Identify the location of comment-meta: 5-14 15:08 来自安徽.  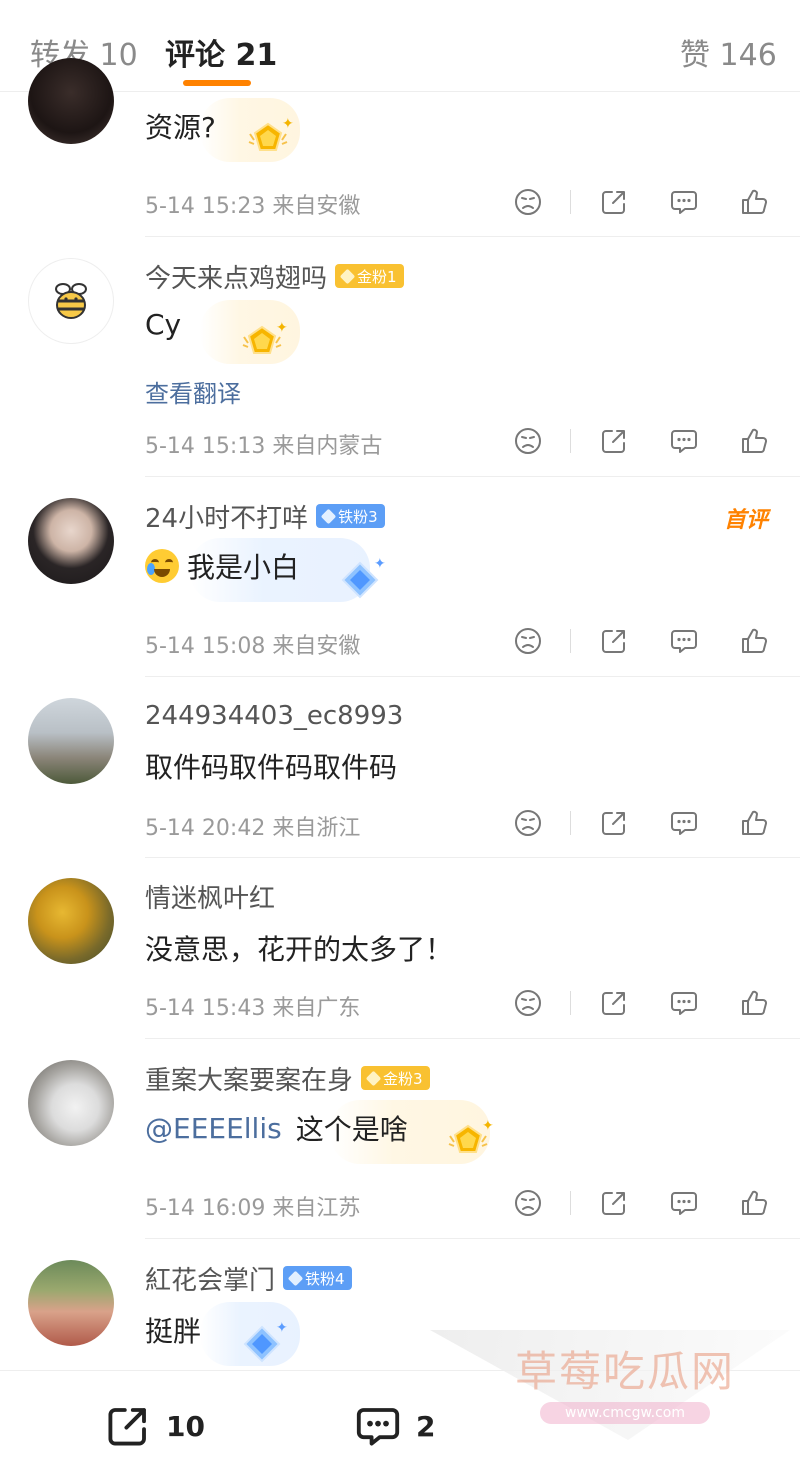
(253, 646).